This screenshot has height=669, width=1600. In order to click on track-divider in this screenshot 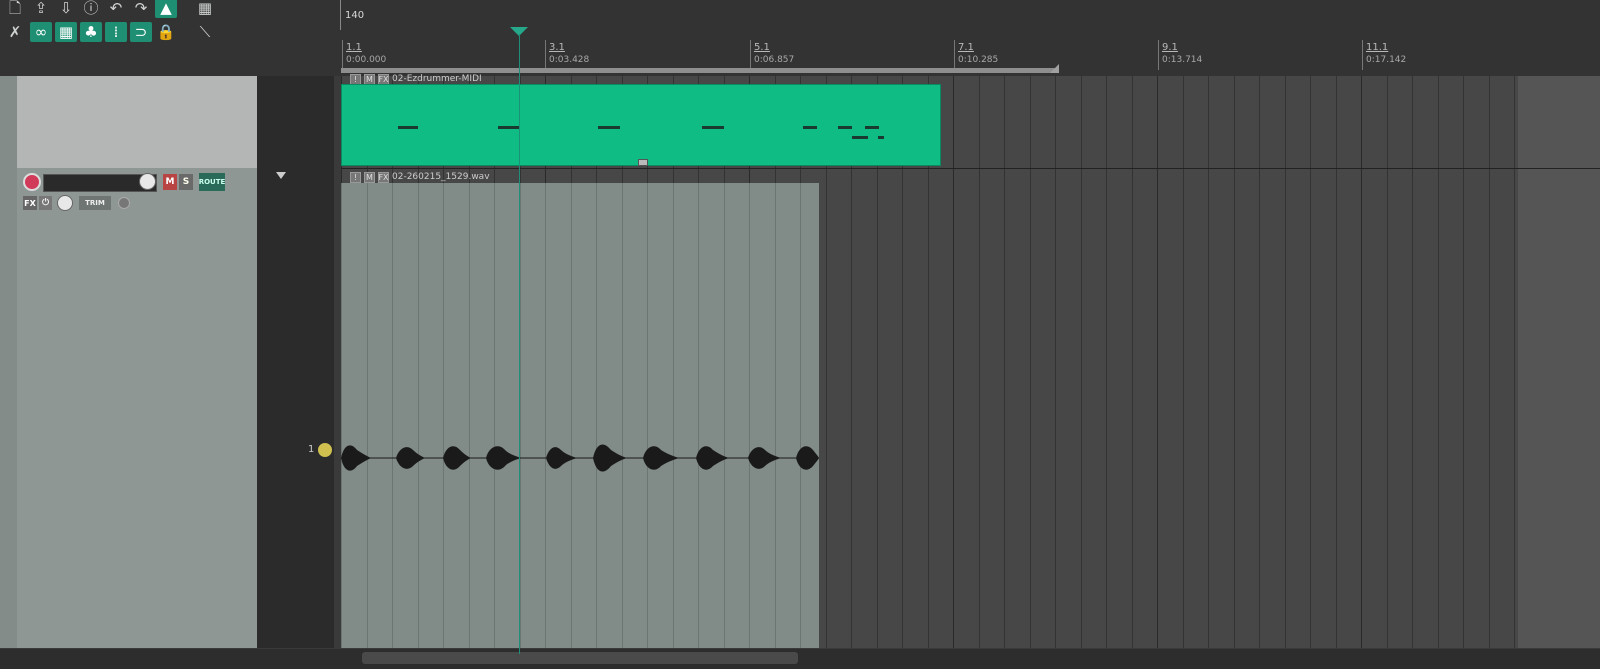, I will do `click(970, 168)`.